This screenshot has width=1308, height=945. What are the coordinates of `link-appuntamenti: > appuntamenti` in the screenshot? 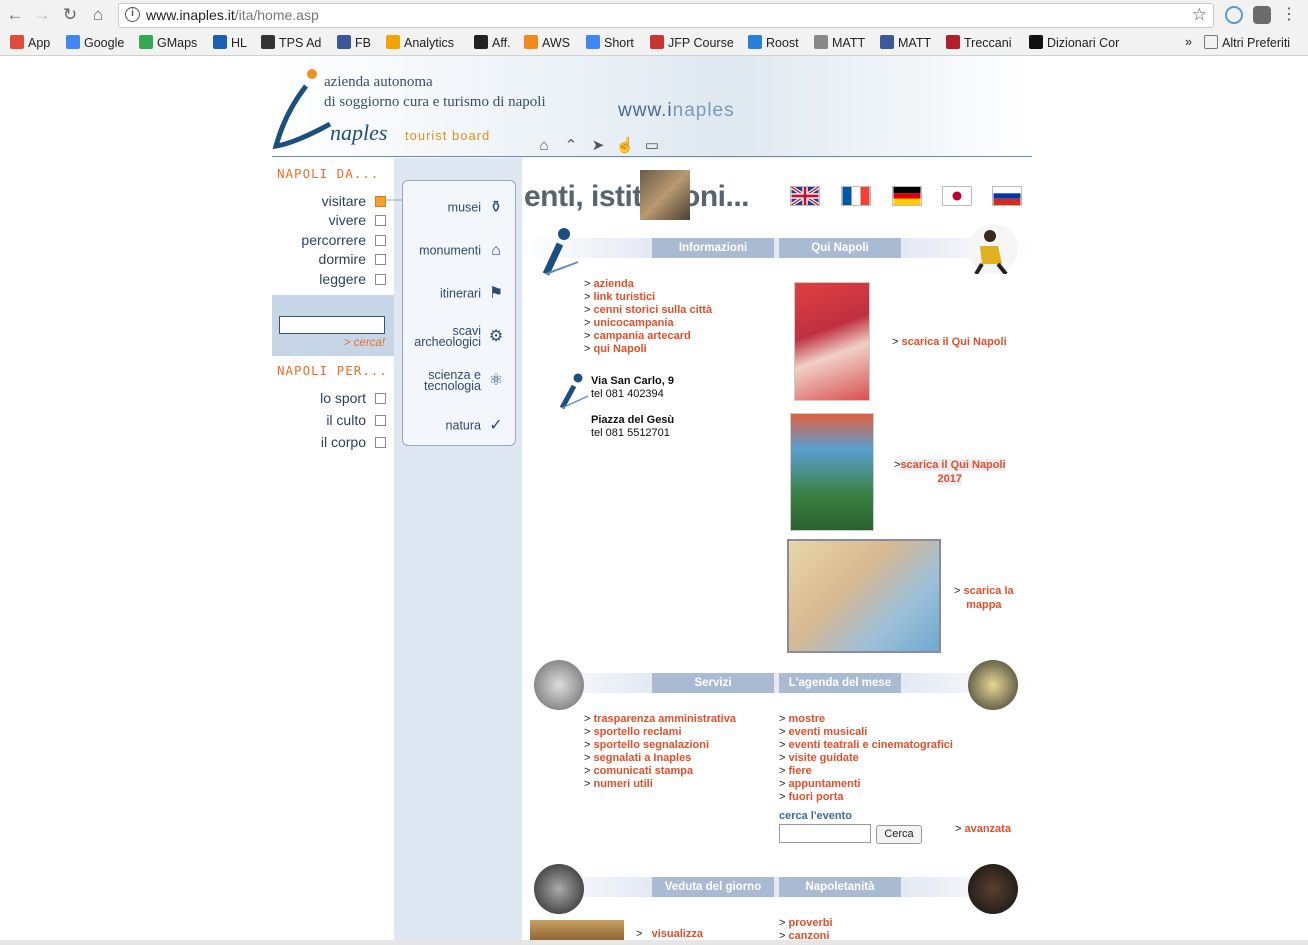 It's located at (866, 784).